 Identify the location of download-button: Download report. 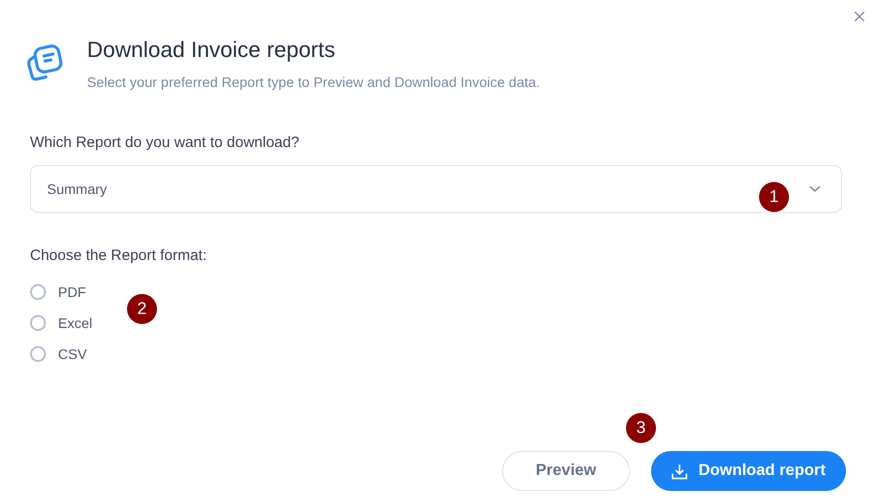
(748, 471).